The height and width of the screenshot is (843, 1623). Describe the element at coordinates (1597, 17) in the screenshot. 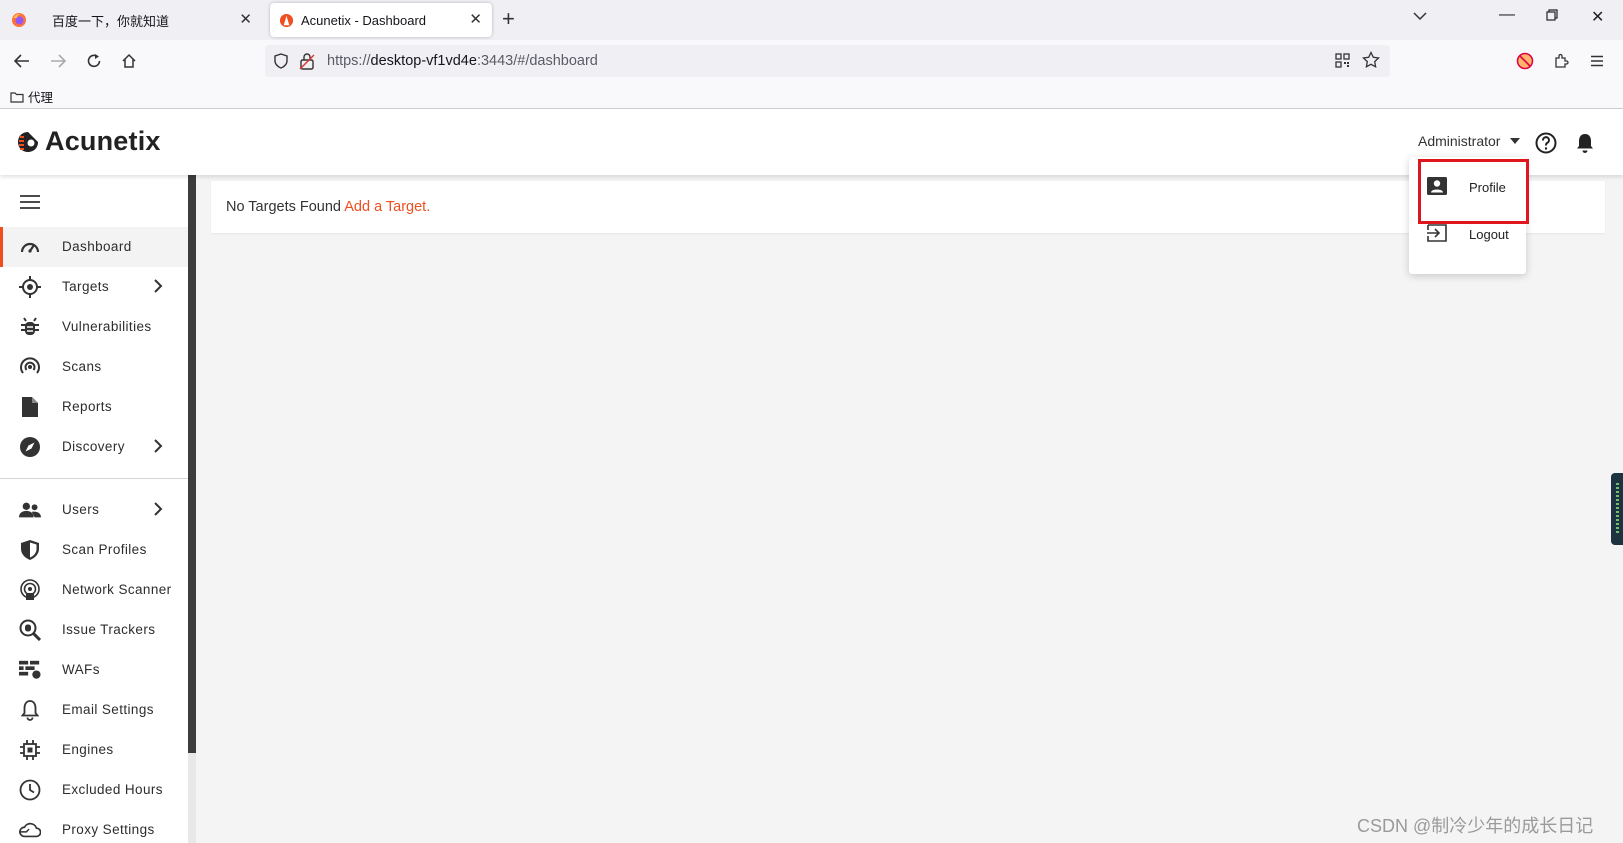

I see `close-window-icon: ✕` at that location.